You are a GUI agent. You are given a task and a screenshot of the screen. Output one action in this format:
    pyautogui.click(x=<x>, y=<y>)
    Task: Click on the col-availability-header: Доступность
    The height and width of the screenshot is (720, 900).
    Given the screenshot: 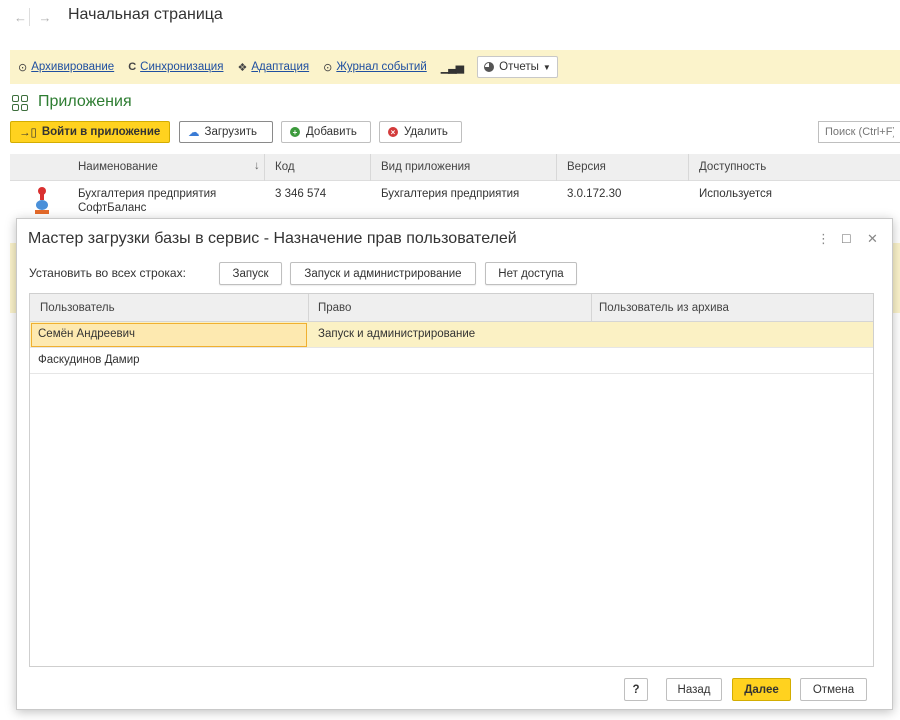 What is the action you would take?
    pyautogui.click(x=732, y=167)
    